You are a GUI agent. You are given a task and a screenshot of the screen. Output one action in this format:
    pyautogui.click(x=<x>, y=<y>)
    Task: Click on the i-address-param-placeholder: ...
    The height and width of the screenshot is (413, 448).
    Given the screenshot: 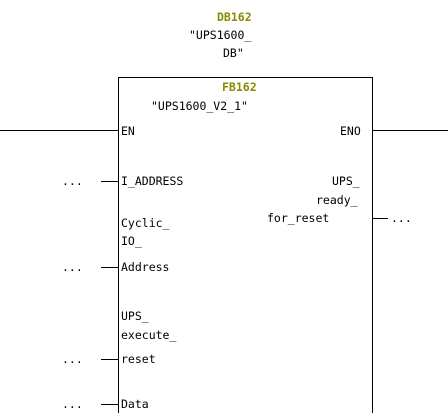 What is the action you would take?
    pyautogui.click(x=72, y=181)
    